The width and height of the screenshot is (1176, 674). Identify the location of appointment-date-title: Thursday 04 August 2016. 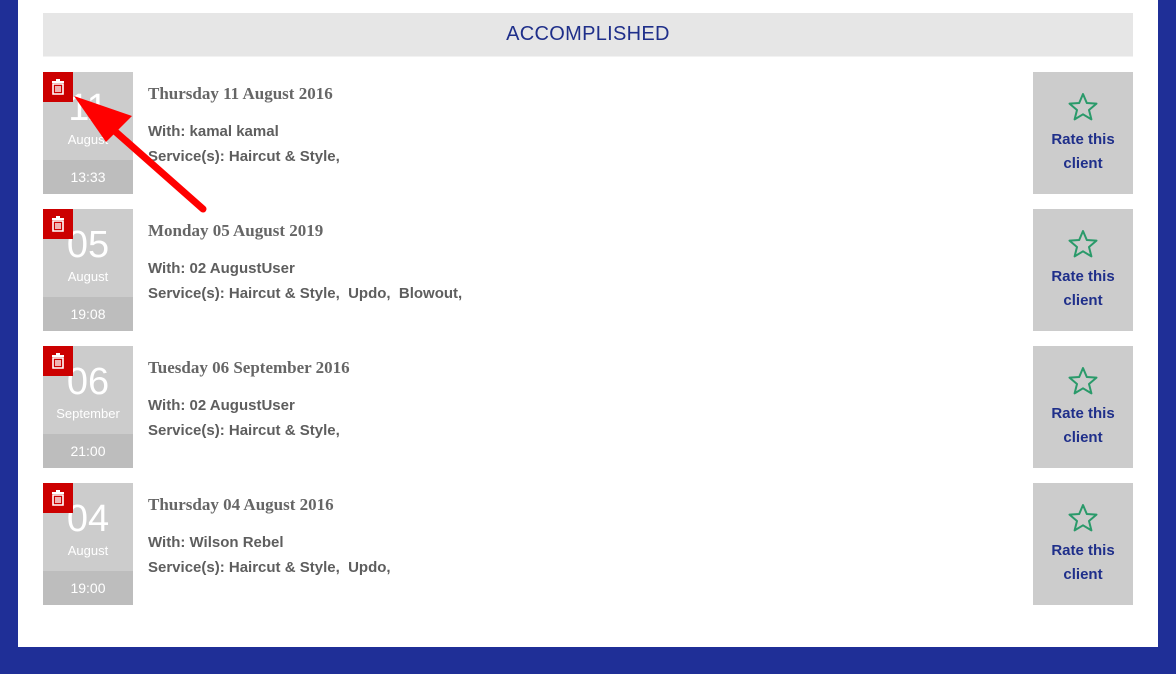
(241, 504).